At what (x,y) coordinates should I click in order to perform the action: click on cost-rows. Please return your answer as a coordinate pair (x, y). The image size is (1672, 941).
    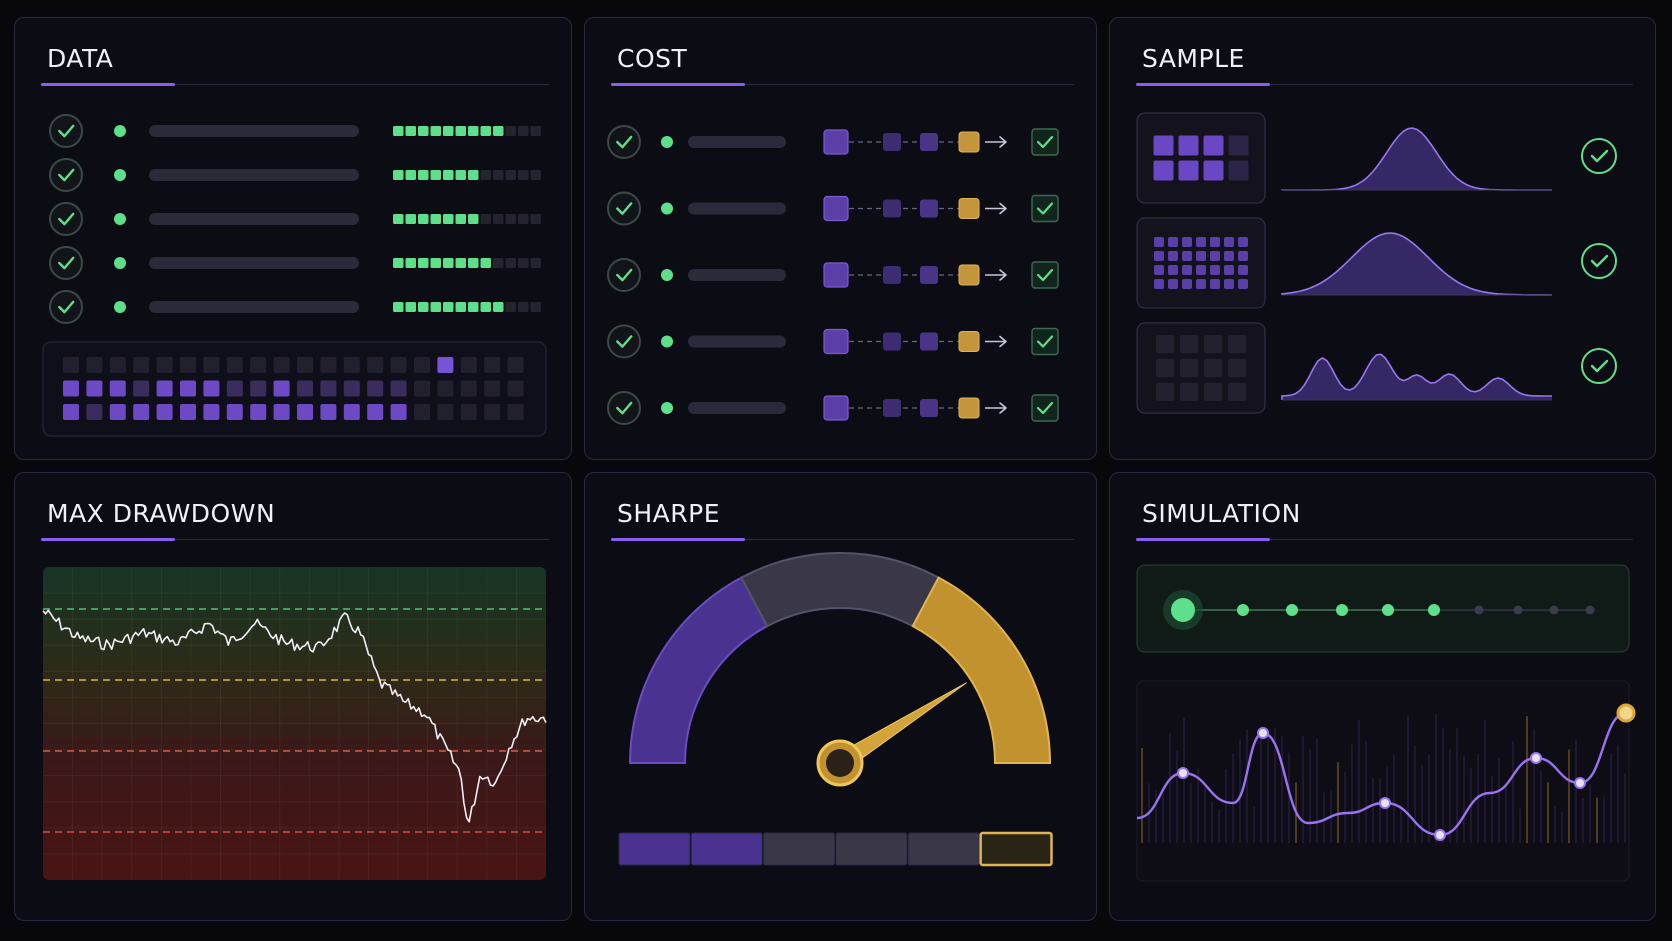
    Looking at the image, I should click on (833, 275).